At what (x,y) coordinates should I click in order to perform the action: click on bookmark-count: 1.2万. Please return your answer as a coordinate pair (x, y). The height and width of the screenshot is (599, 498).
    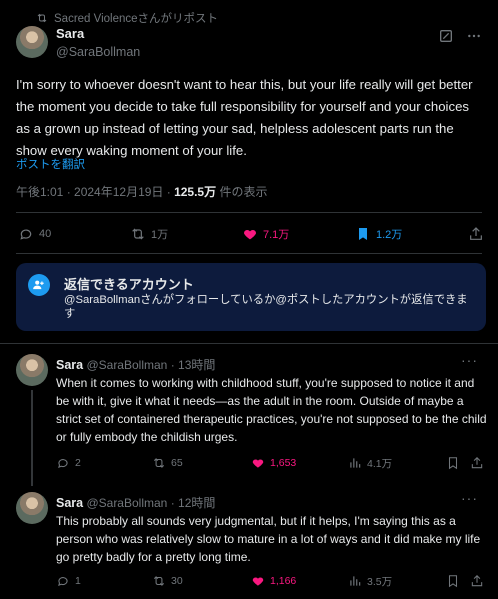
    Looking at the image, I should click on (389, 235).